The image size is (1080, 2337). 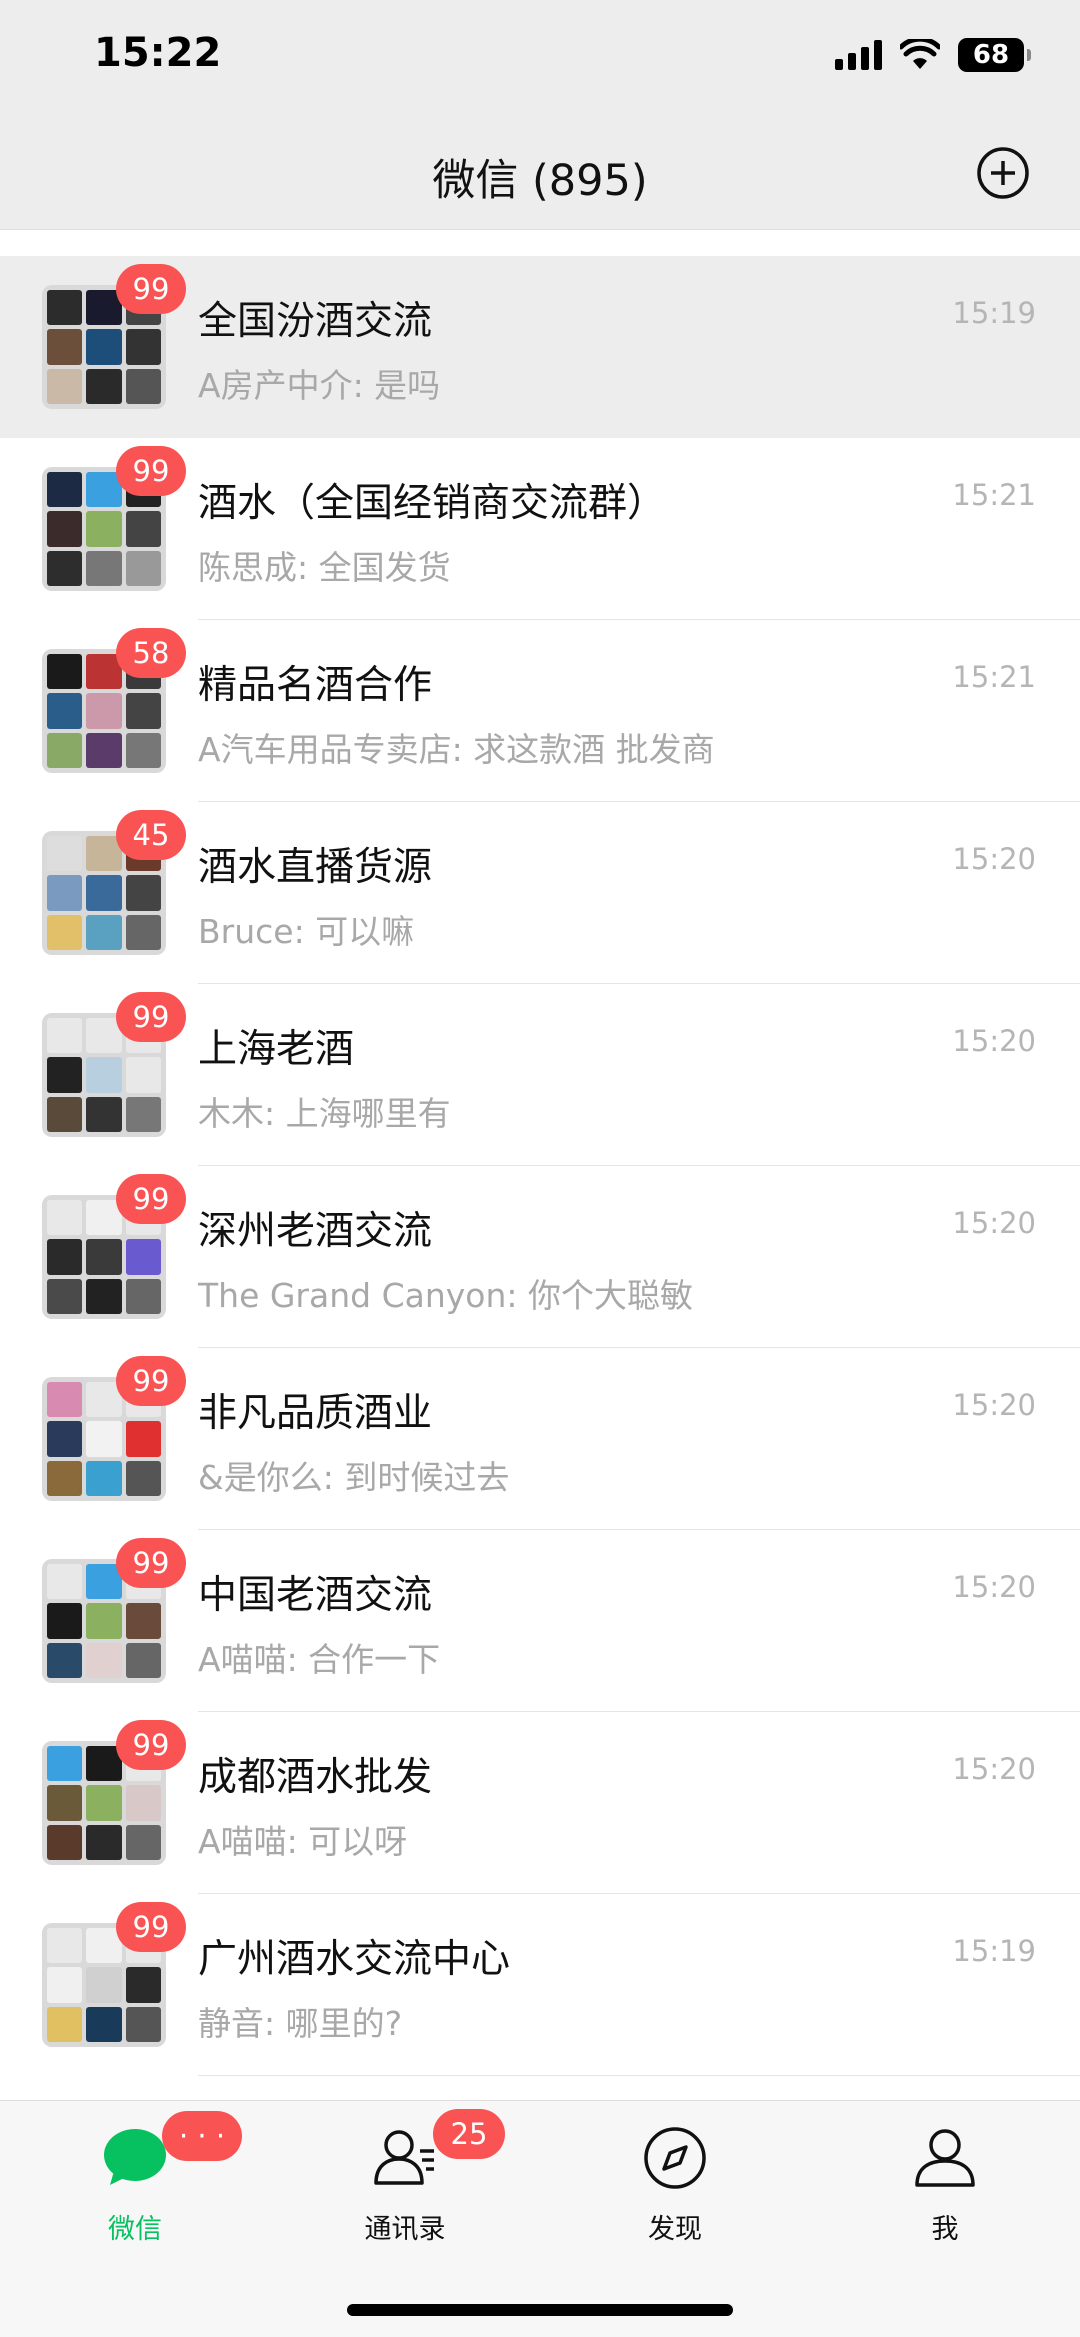 I want to click on page-title: 微信 (895), so click(x=540, y=181).